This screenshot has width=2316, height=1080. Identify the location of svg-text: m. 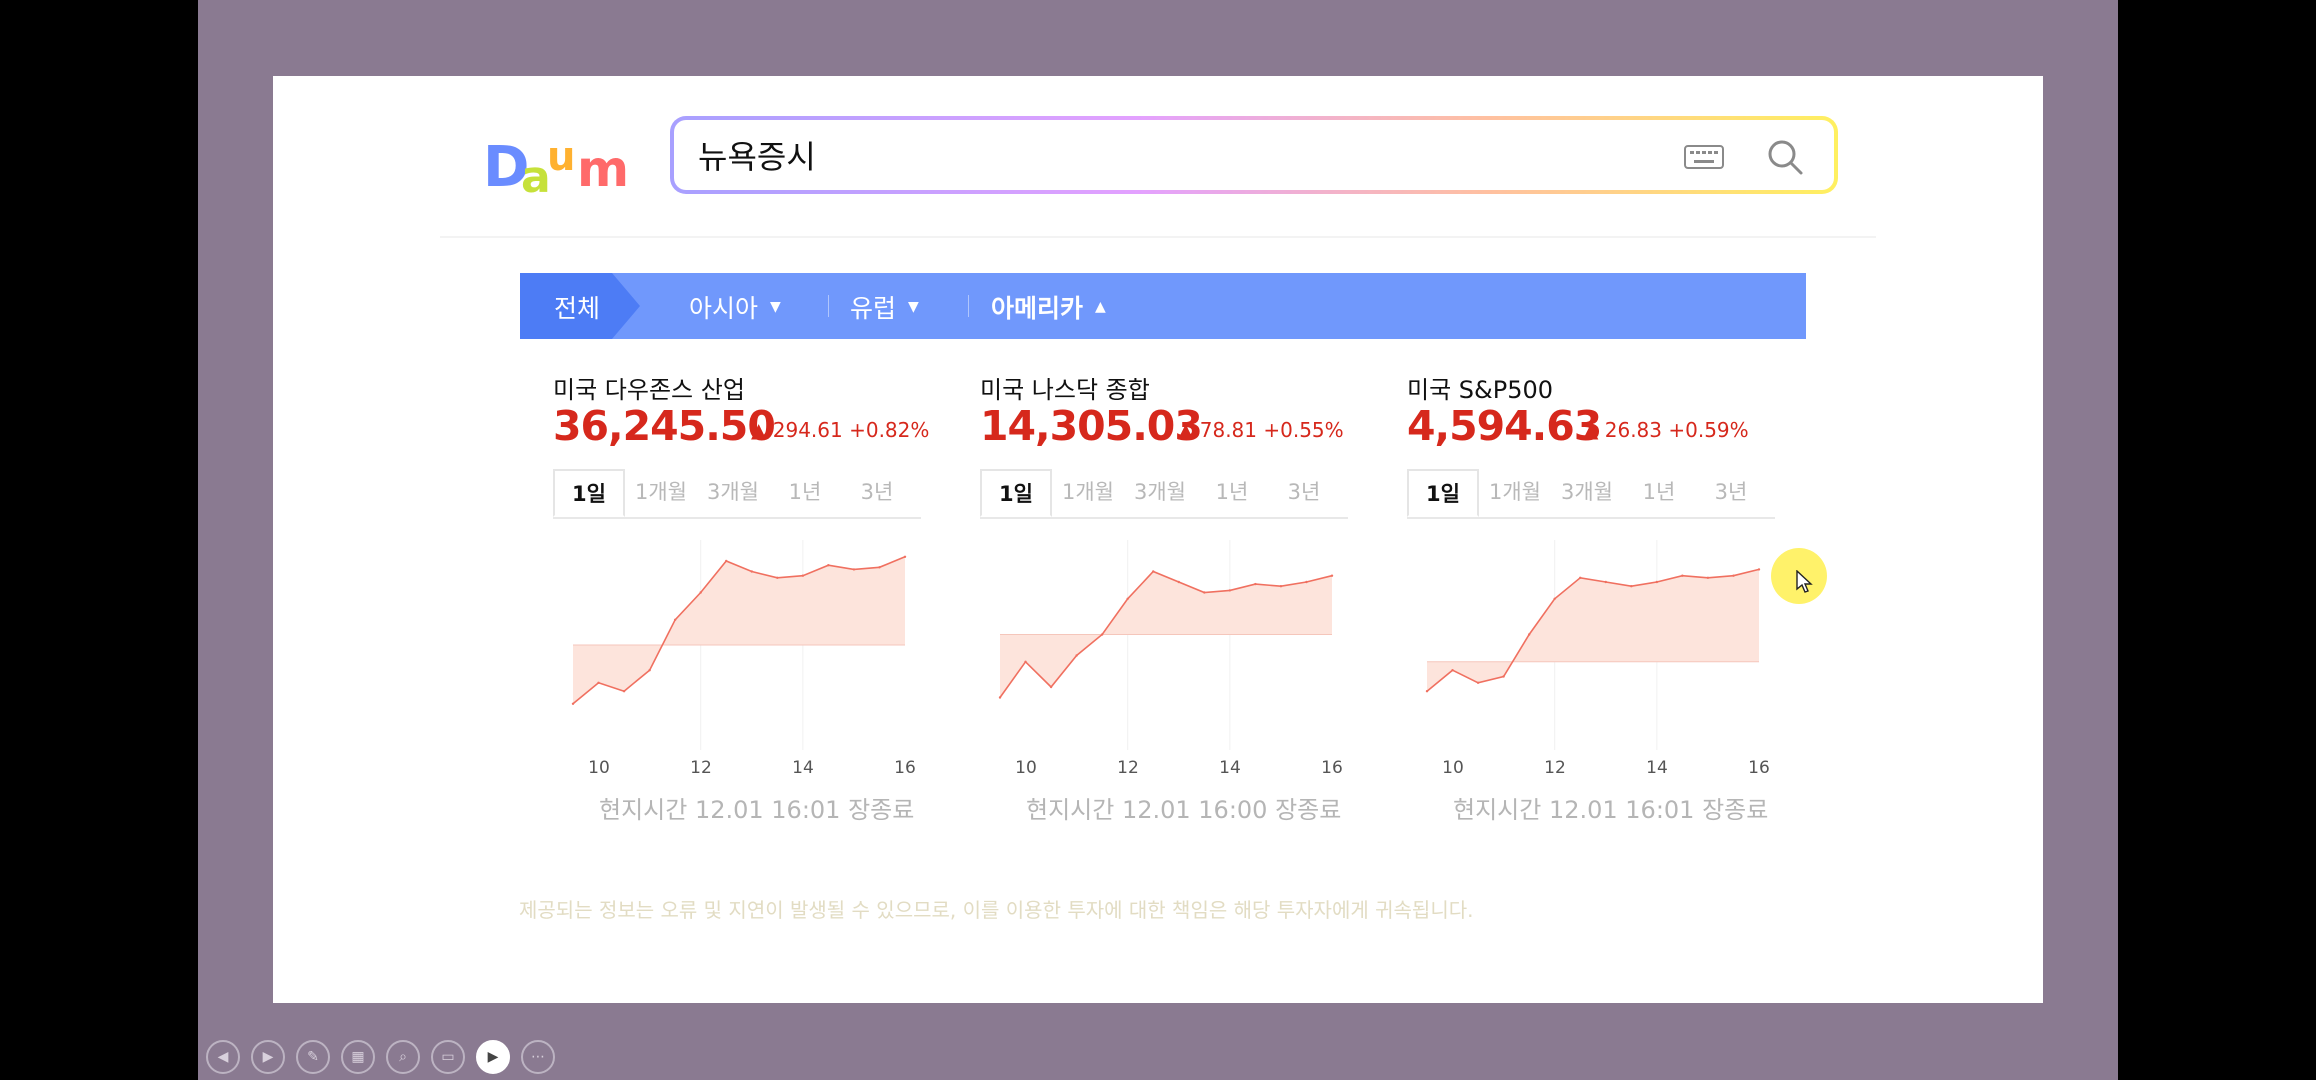
(603, 169).